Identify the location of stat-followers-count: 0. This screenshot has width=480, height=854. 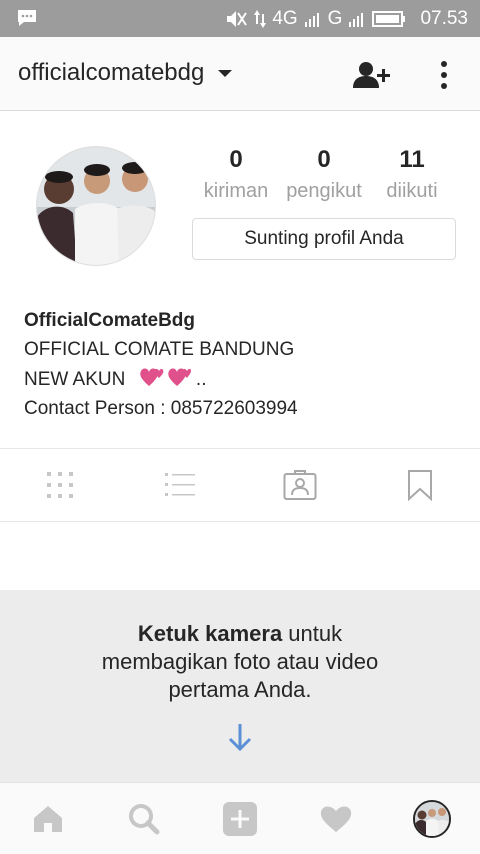
(324, 159).